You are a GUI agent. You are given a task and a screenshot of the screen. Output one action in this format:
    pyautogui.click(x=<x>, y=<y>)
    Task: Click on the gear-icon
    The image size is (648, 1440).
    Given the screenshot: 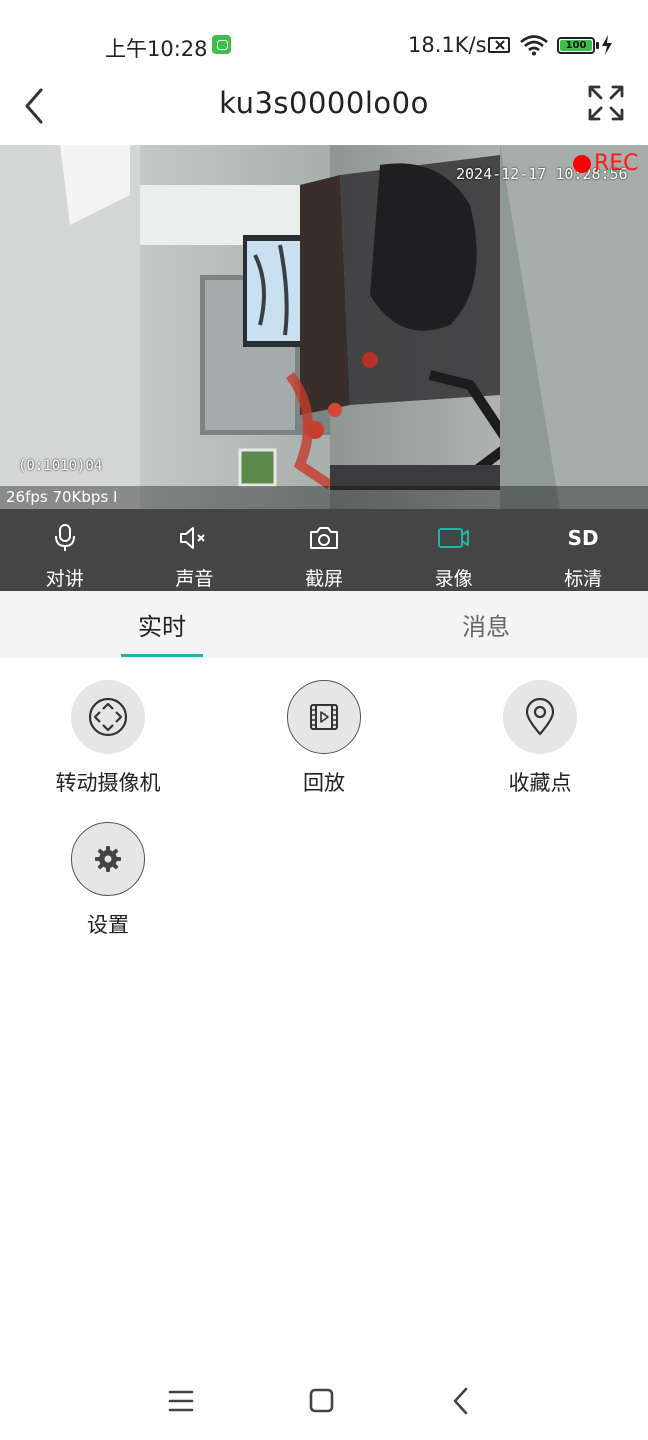 What is the action you would take?
    pyautogui.click(x=108, y=859)
    